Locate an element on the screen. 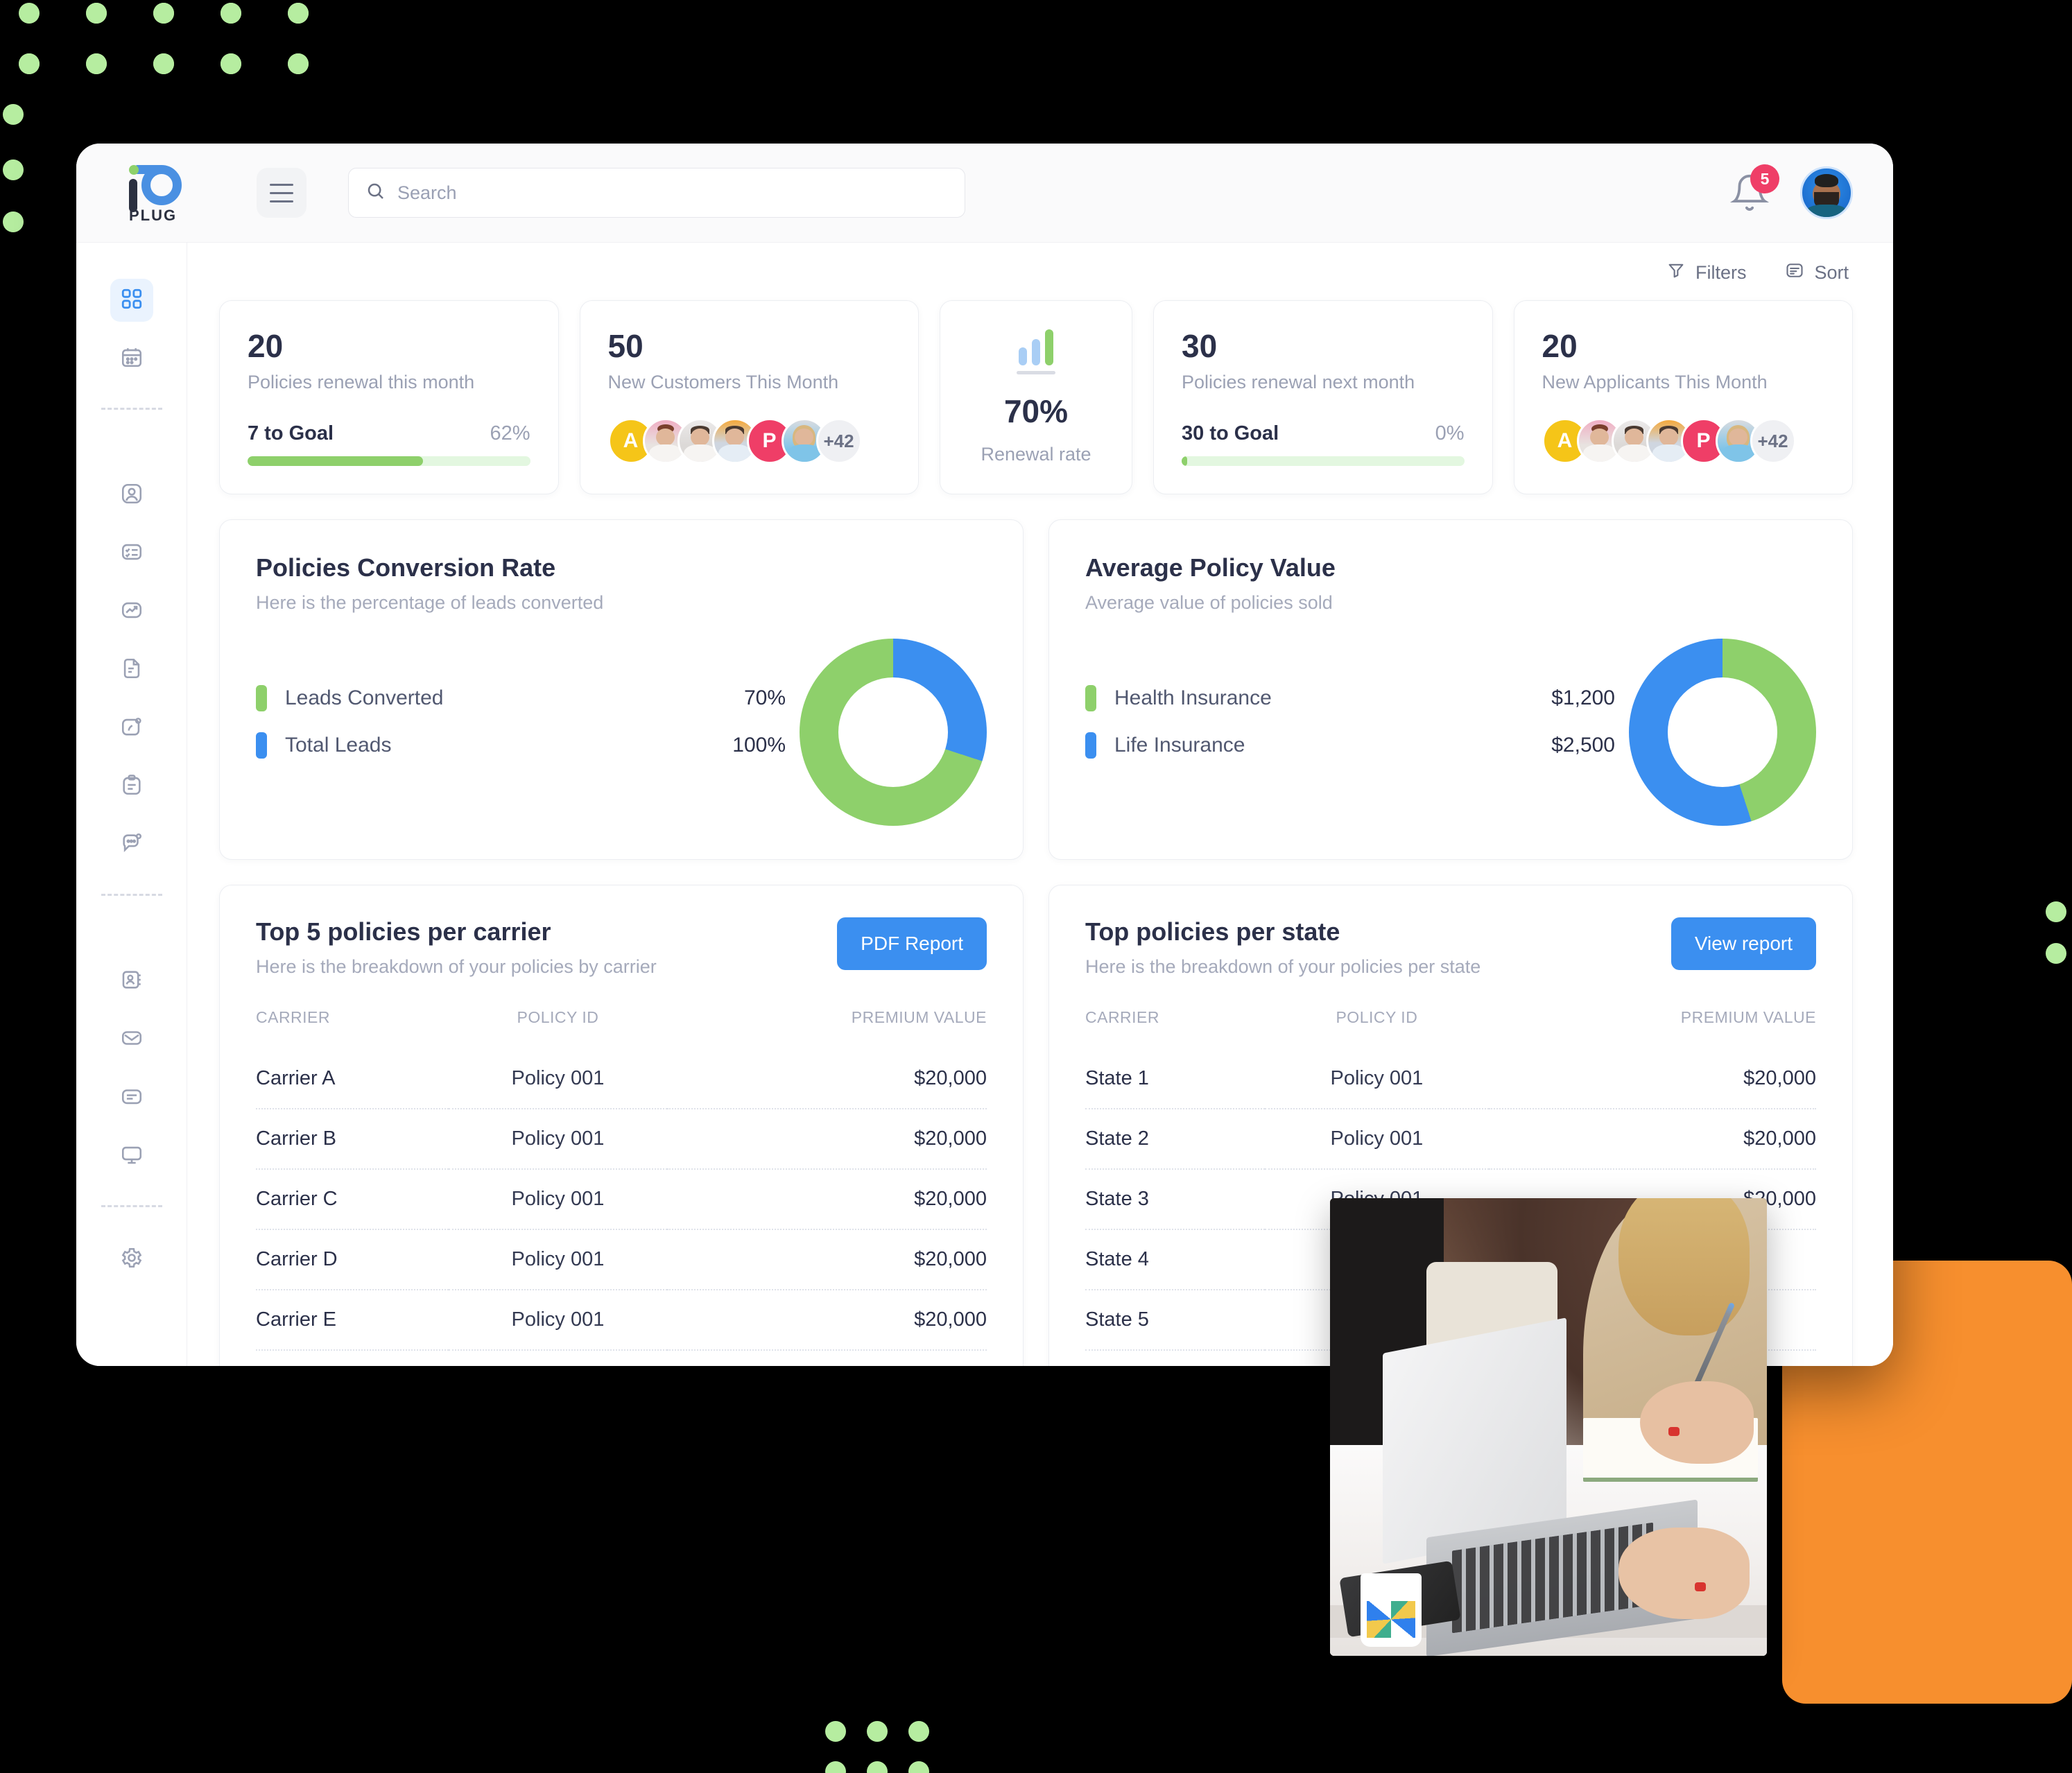 The width and height of the screenshot is (2072, 1773). sidebar-item-chat is located at coordinates (131, 844).